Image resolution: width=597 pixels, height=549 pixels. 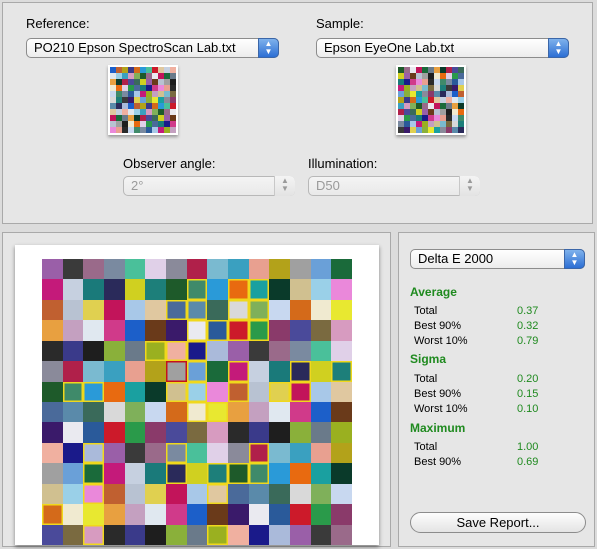 I want to click on stat-row: Best 90% 0.15, so click(x=479, y=394).